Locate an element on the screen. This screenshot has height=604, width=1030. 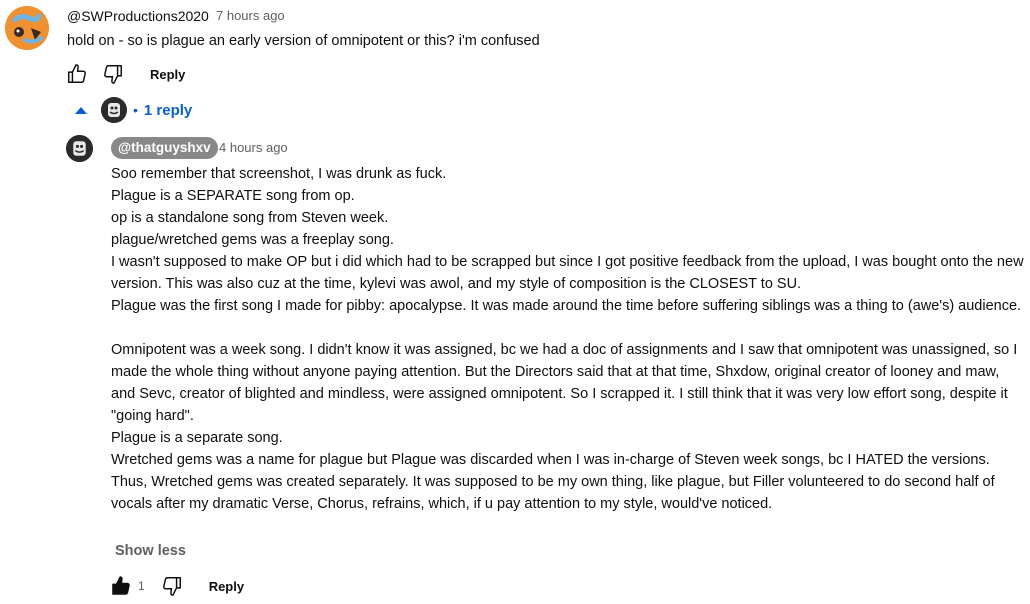
reply-count-label: 1 reply is located at coordinates (168, 110).